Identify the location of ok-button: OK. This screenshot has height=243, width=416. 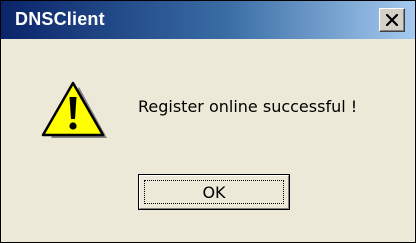
(214, 192).